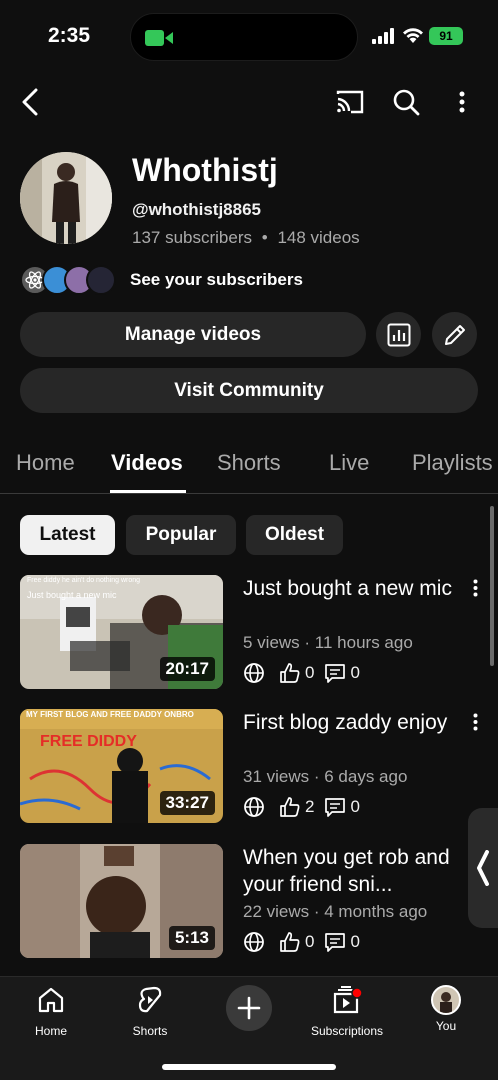  Describe the element at coordinates (249, 362) in the screenshot. I see `channel-actions: Manage videos Visit Community` at that location.